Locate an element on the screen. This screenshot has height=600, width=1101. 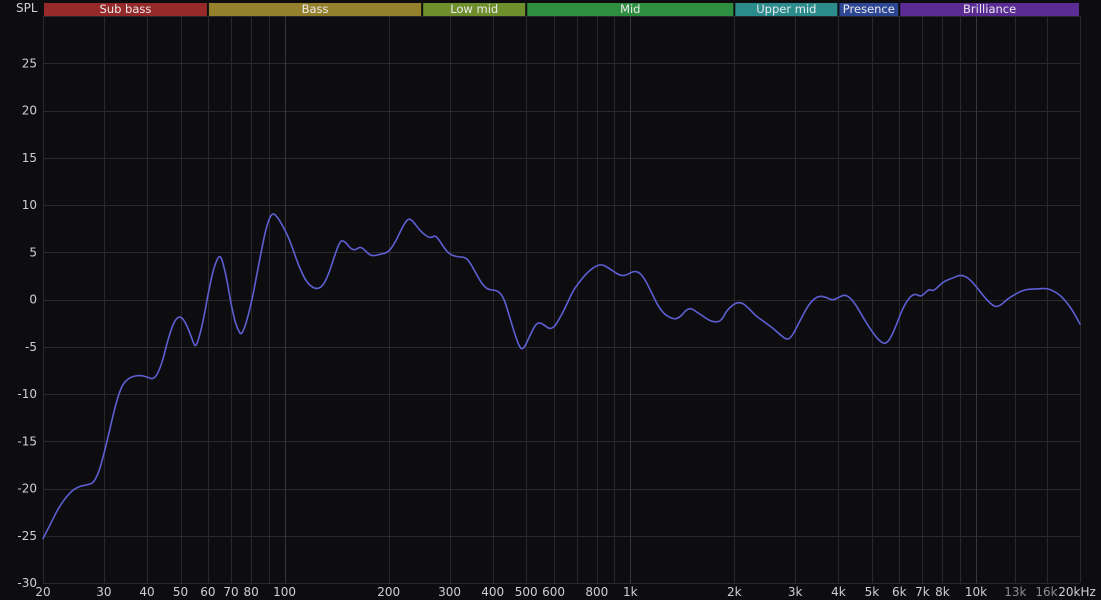
x-tick-label: 8k is located at coordinates (942, 592).